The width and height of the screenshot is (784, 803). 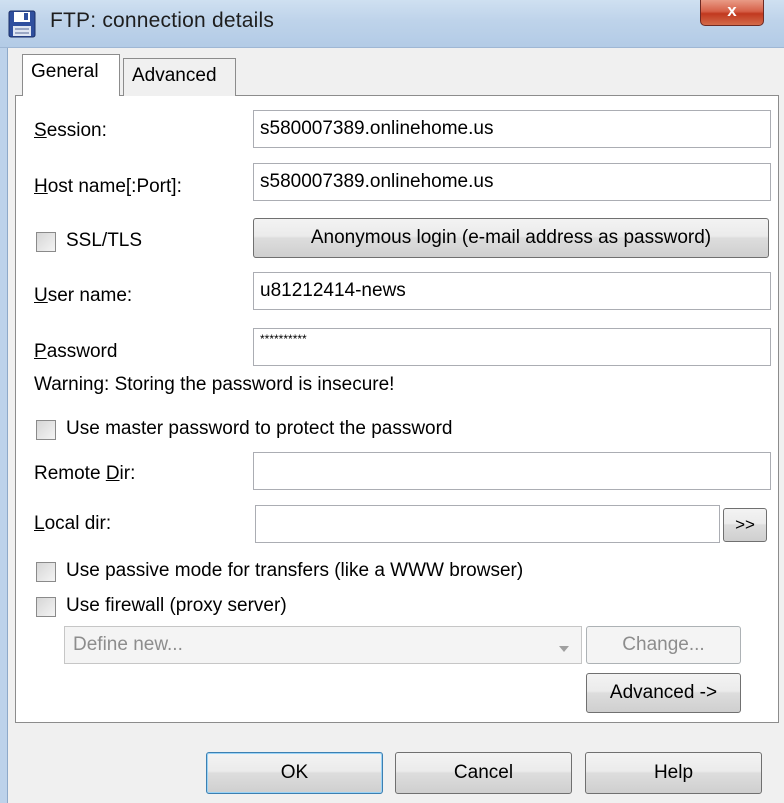 What do you see at coordinates (46, 572) in the screenshot?
I see `passive-mode-checkbox` at bounding box center [46, 572].